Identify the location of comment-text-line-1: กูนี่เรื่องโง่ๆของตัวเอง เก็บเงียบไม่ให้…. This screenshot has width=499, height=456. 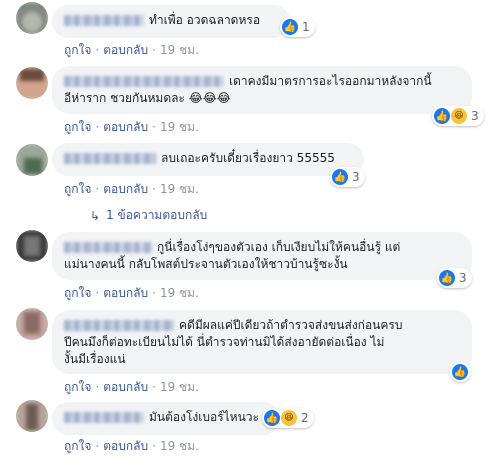
(279, 247).